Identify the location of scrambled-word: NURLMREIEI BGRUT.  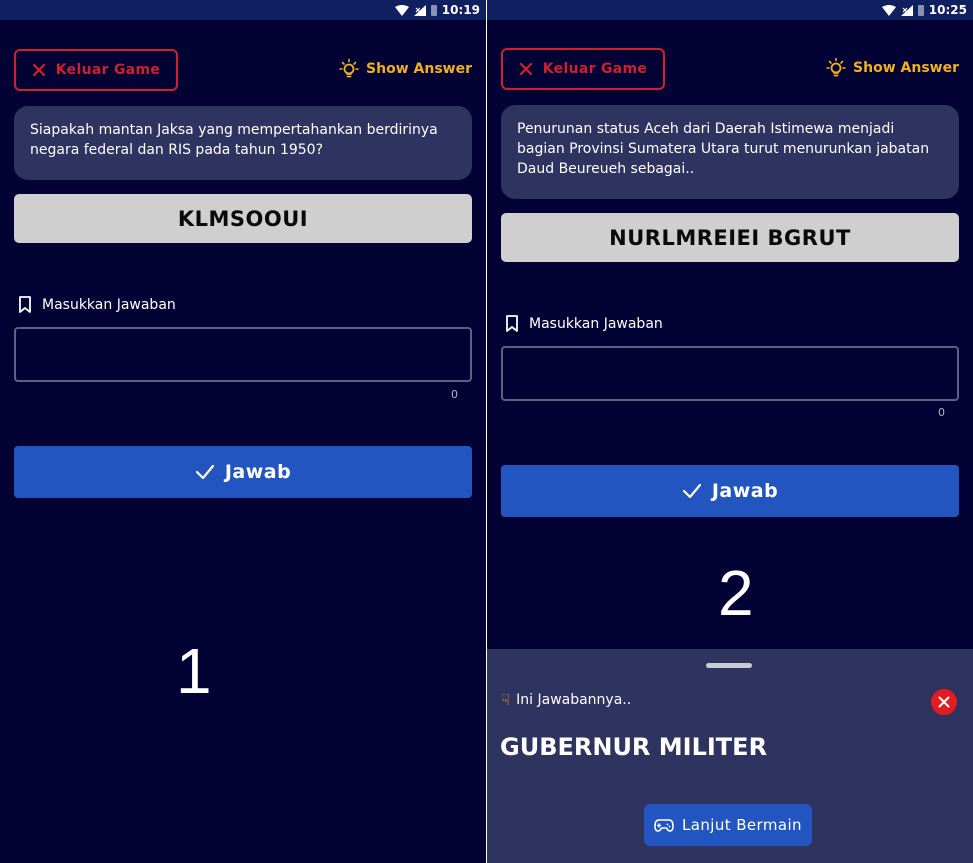
(730, 237).